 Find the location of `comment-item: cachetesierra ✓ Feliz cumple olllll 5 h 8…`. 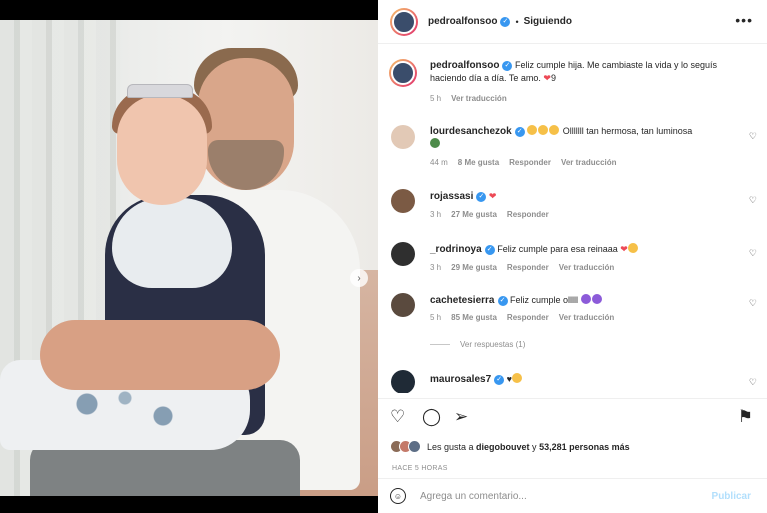

comment-item: cachetesierra ✓ Feliz cumple olllll 5 h 8… is located at coordinates (572, 309).